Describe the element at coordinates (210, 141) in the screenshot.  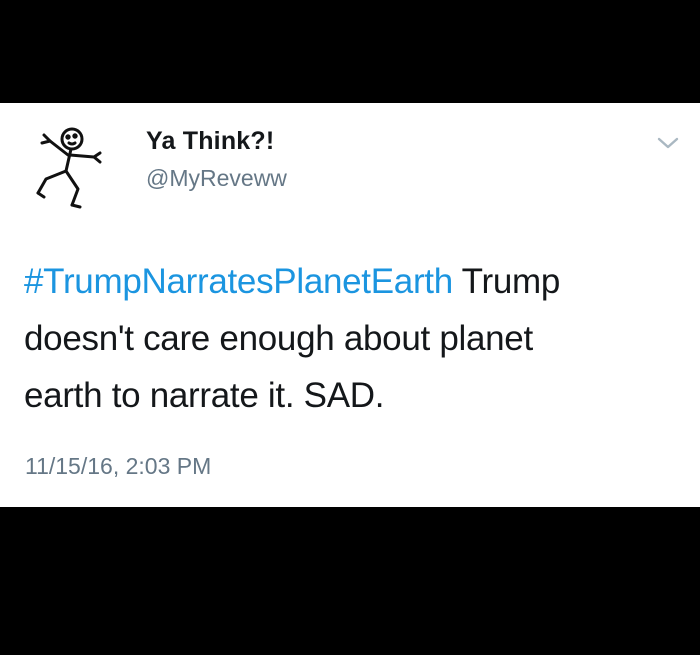
I see `display-name: Ya Think?!` at that location.